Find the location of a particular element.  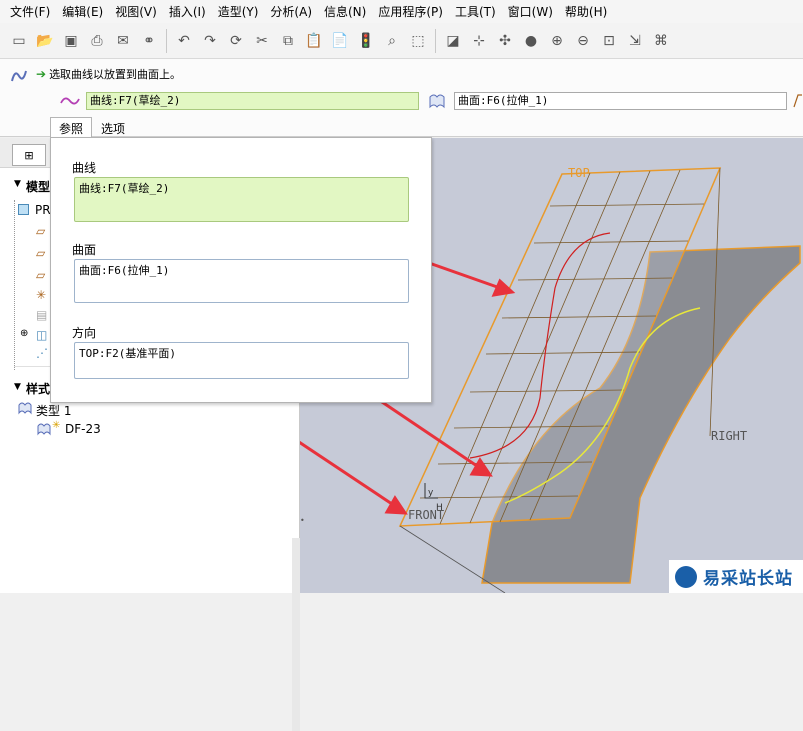

site-logo-icon is located at coordinates (686, 576).